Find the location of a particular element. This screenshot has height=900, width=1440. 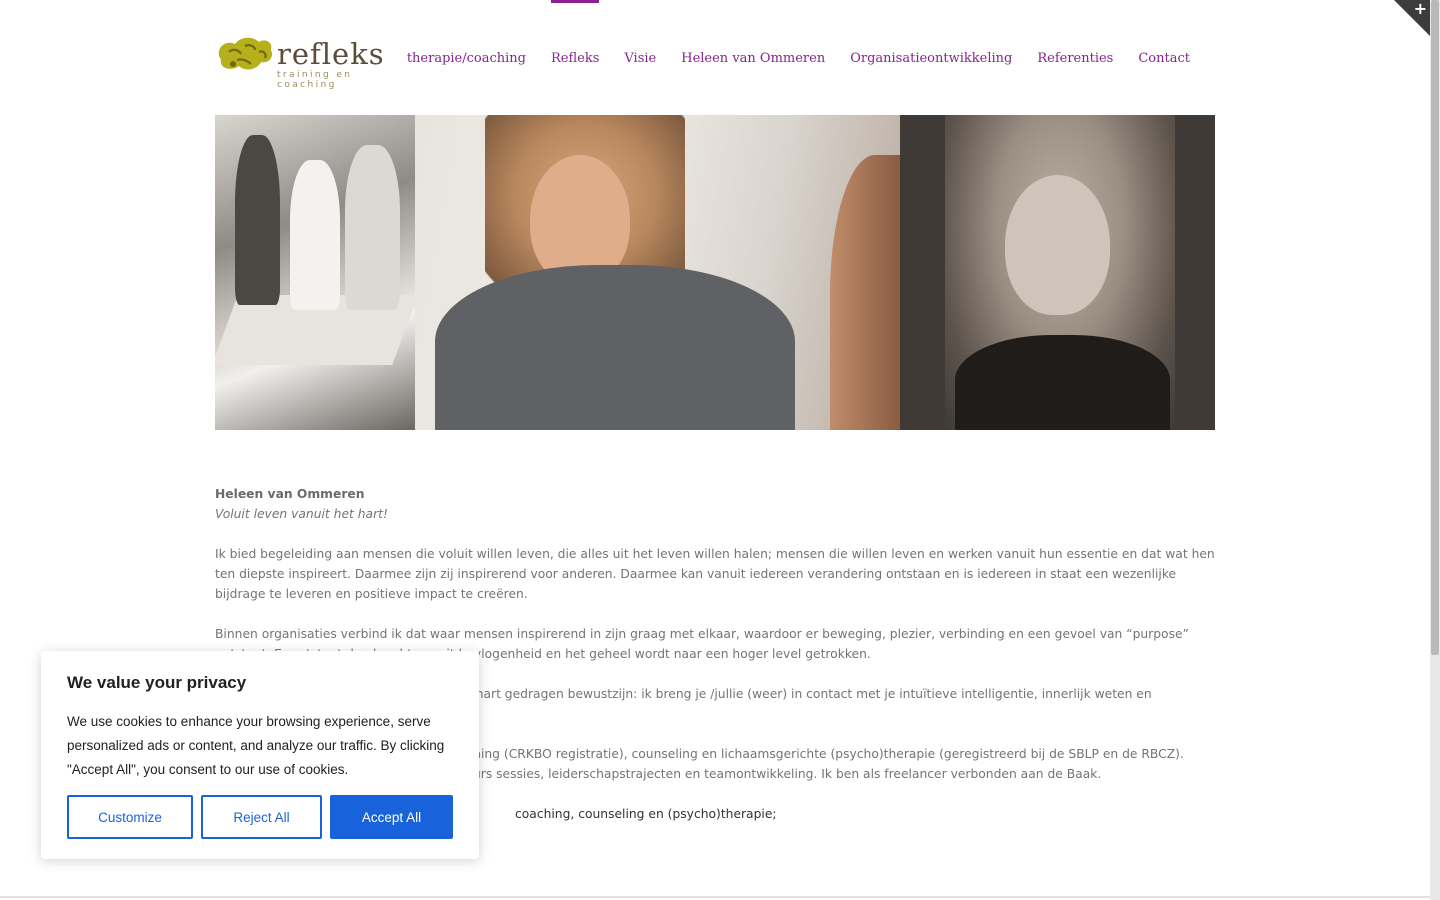

footer-divider is located at coordinates (715, 897).